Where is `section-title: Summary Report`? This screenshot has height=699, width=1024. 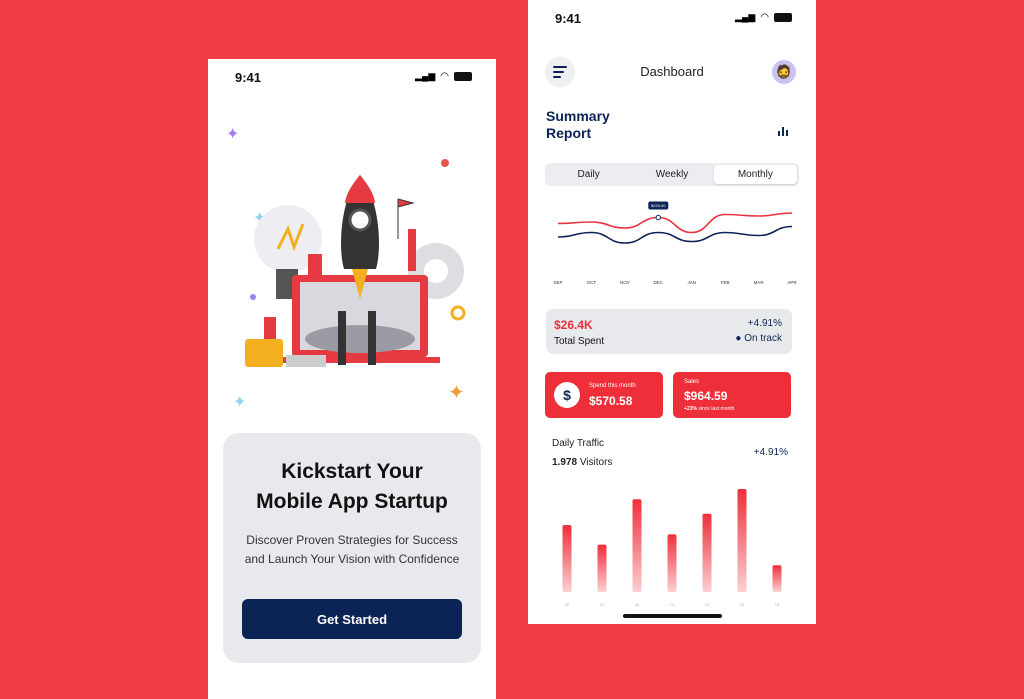 section-title: Summary Report is located at coordinates (578, 125).